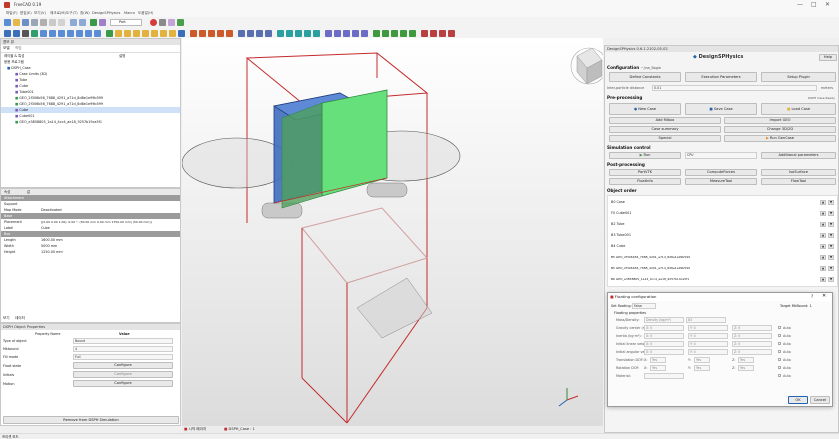  Describe the element at coordinates (798, 109) in the screenshot. I see `load-case-button: ■ Load Case` at that location.